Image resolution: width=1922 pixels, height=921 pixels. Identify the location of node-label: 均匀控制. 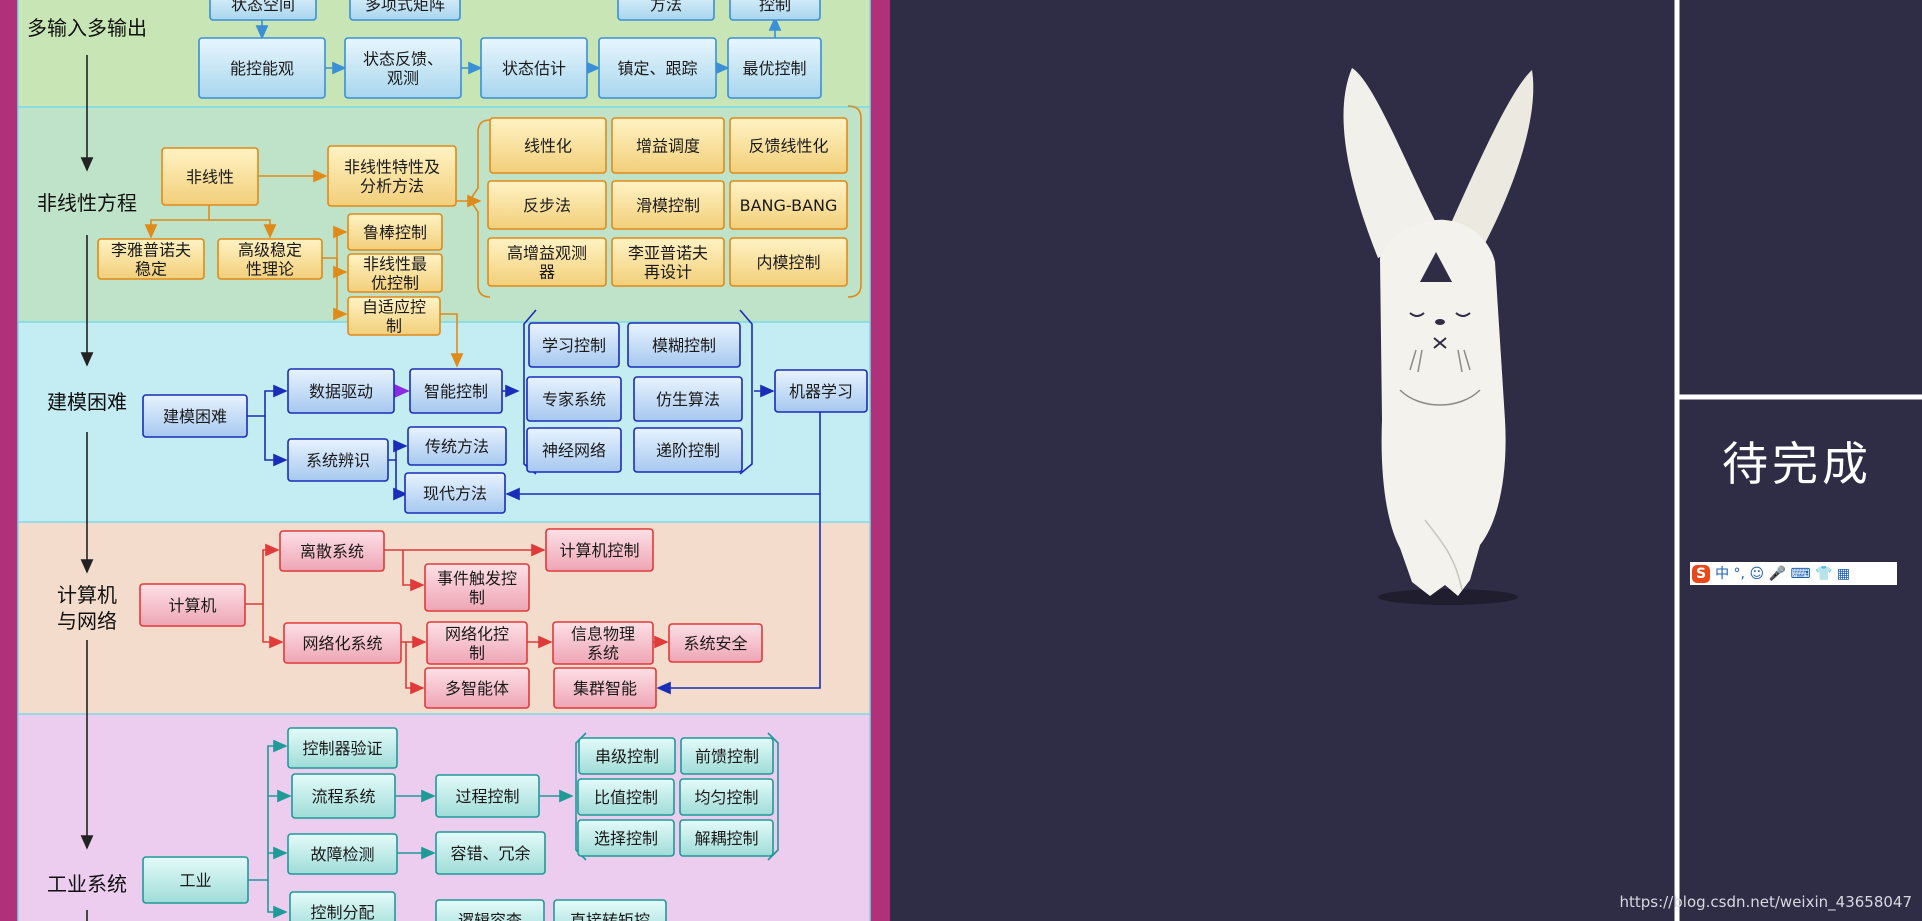
(726, 797).